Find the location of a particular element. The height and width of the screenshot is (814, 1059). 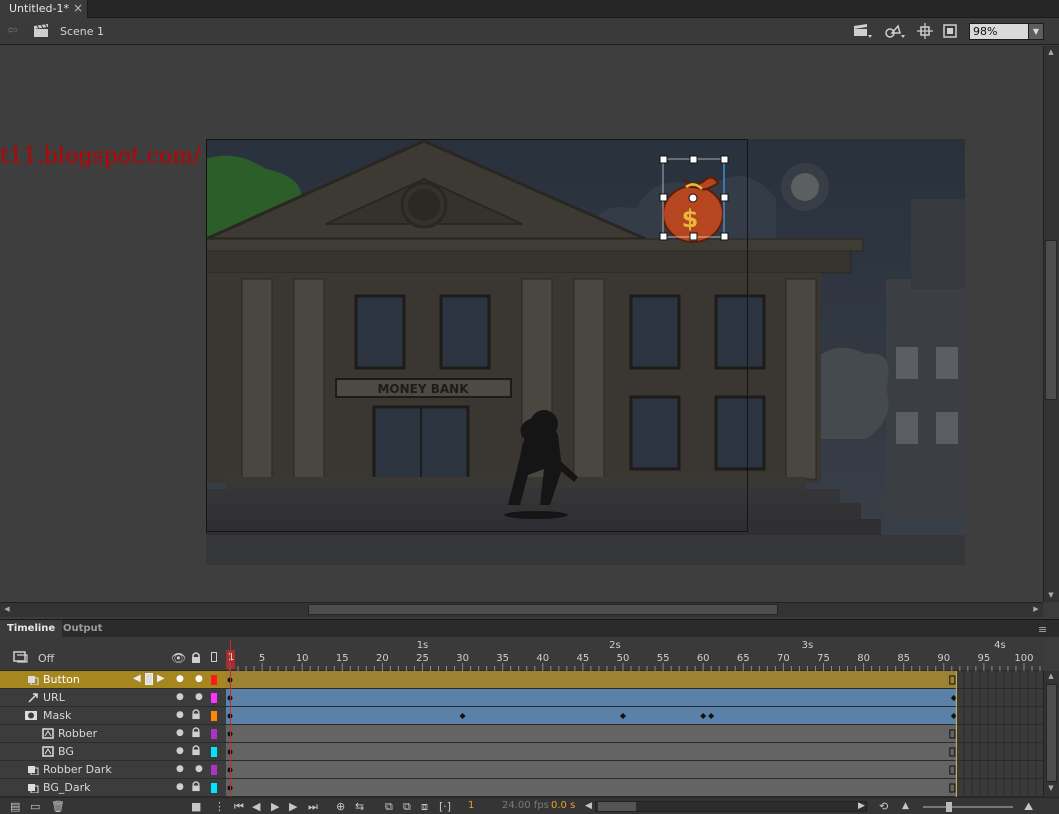

layer-row-mask: Mask ● is located at coordinates (113, 716).